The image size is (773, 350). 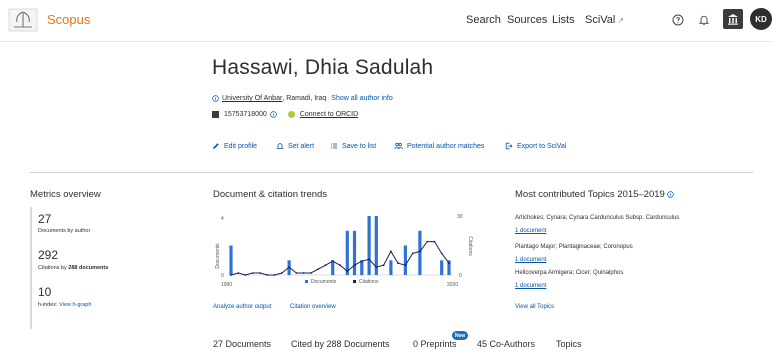 What do you see at coordinates (569, 344) in the screenshot?
I see `tab-topics: Topics` at bounding box center [569, 344].